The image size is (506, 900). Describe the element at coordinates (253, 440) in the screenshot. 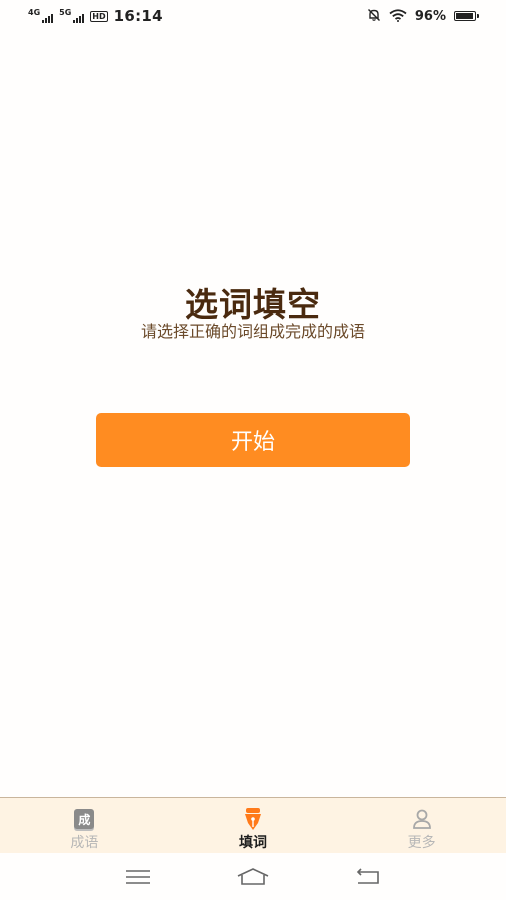

I see `start-button: 开始` at that location.